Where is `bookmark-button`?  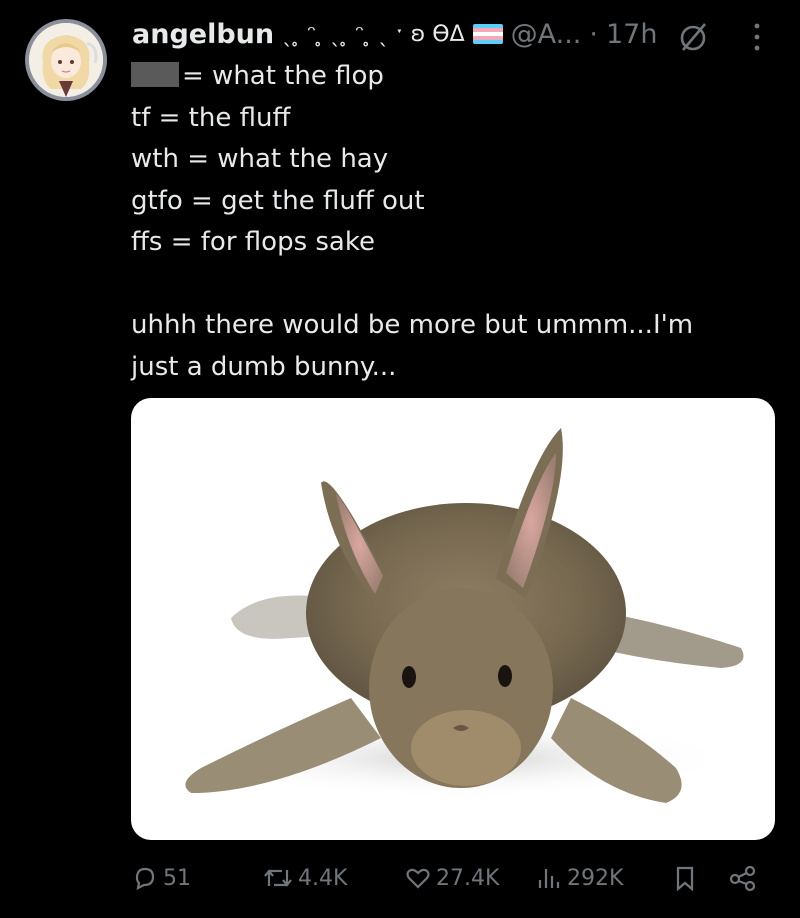
bookmark-button is located at coordinates (685, 878).